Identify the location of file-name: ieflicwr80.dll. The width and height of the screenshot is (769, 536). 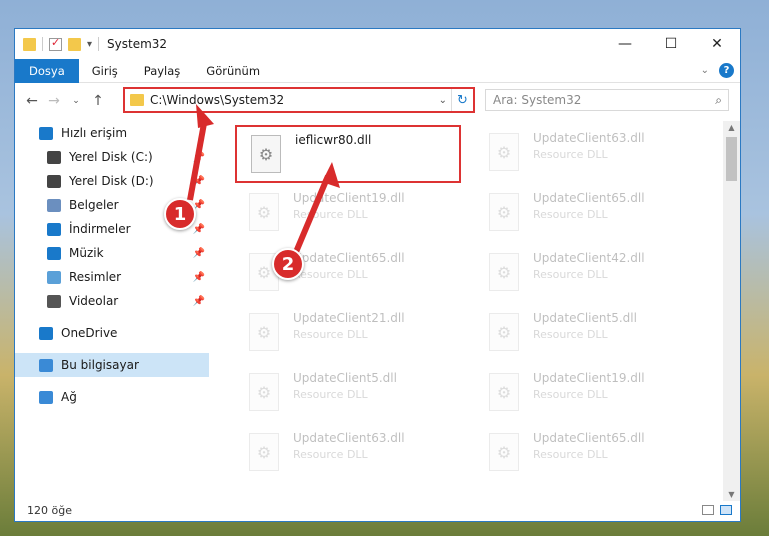
(333, 140).